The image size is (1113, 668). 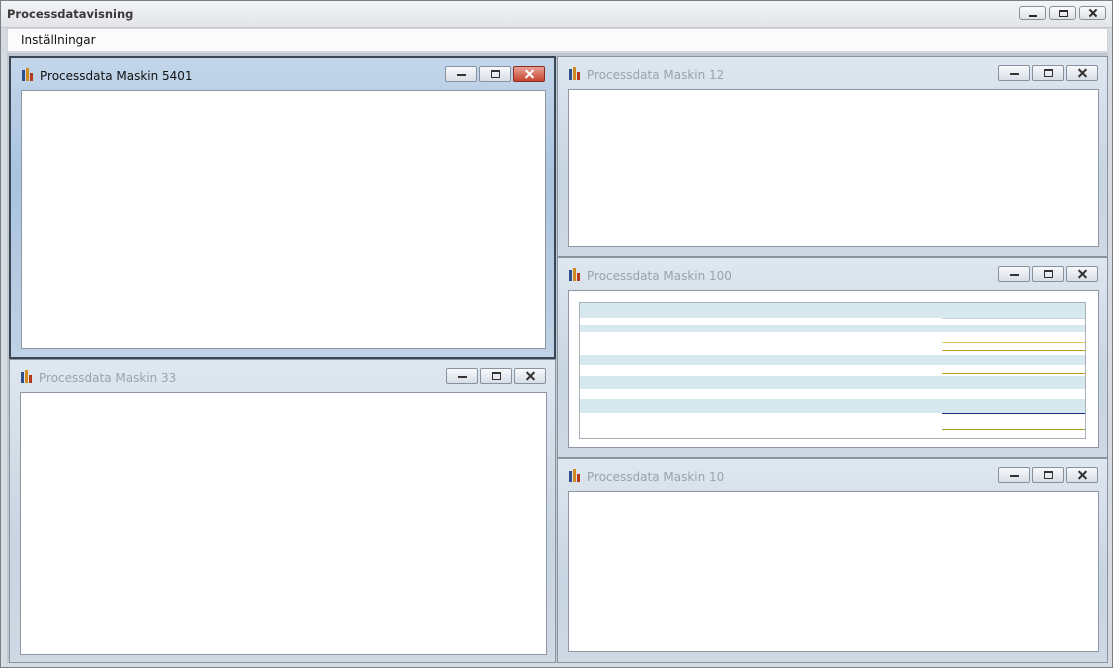 What do you see at coordinates (58, 40) in the screenshot?
I see `menu-item-installningar: Inställningar` at bounding box center [58, 40].